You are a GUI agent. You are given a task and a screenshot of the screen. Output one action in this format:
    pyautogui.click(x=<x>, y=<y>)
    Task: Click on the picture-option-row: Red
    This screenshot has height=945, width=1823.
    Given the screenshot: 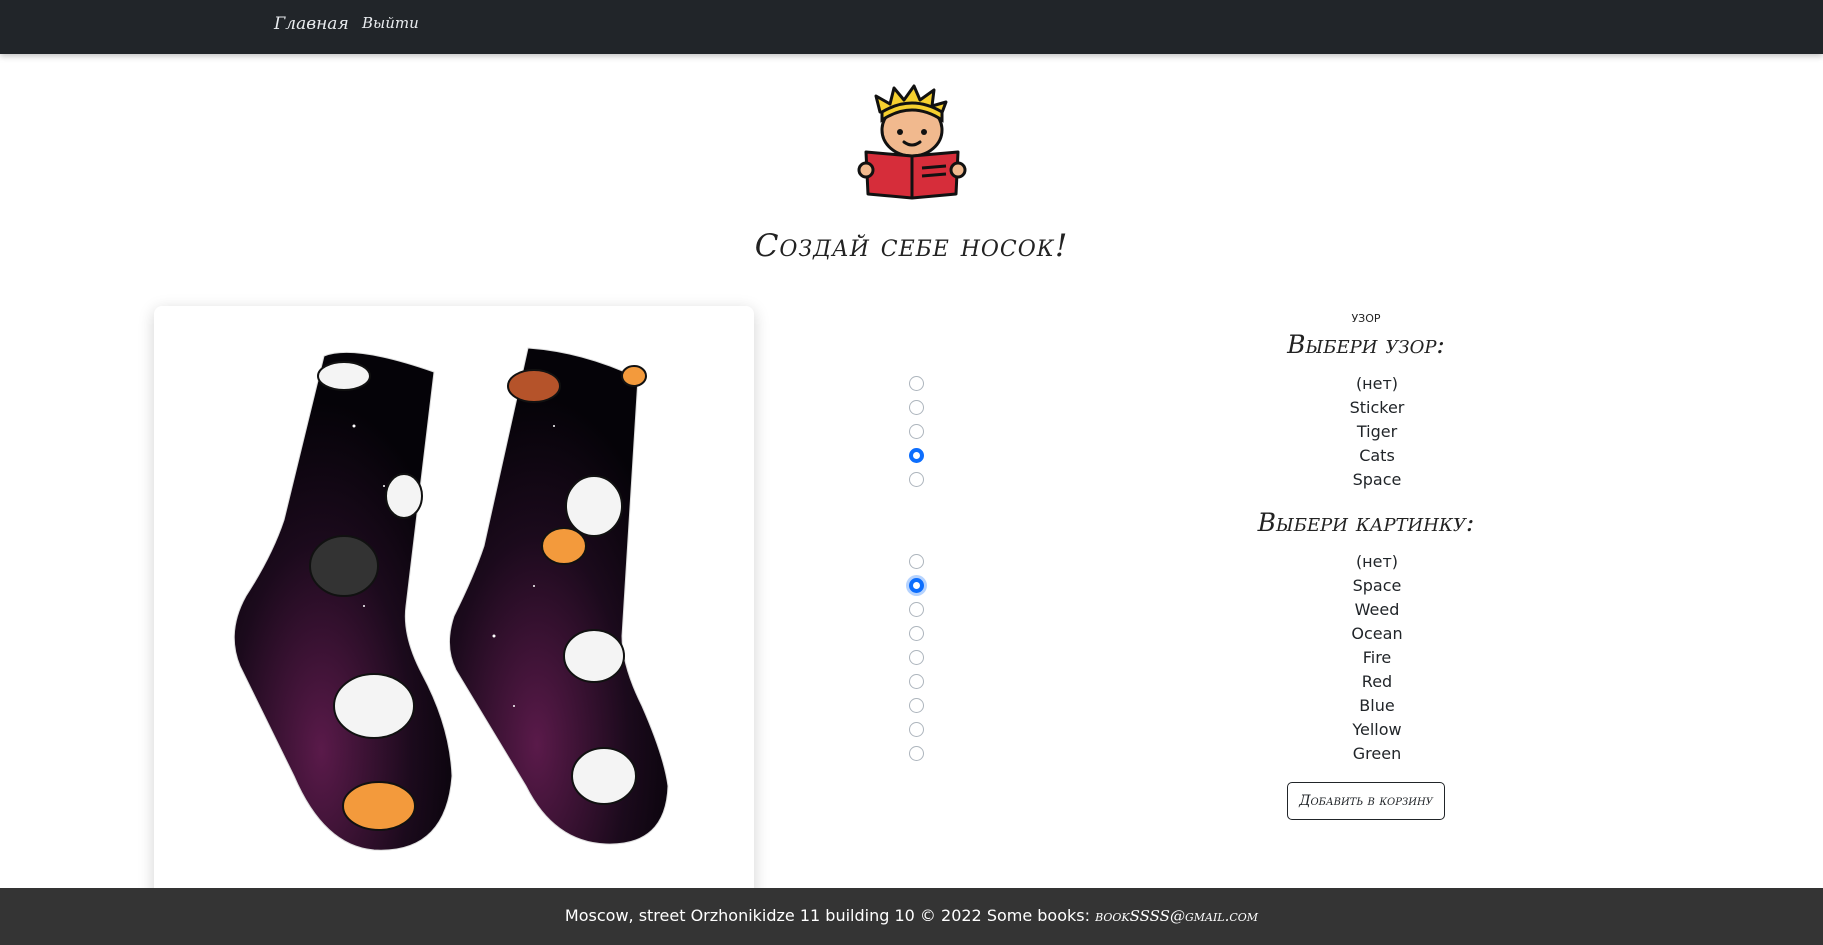 What is the action you would take?
    pyautogui.click(x=911, y=682)
    